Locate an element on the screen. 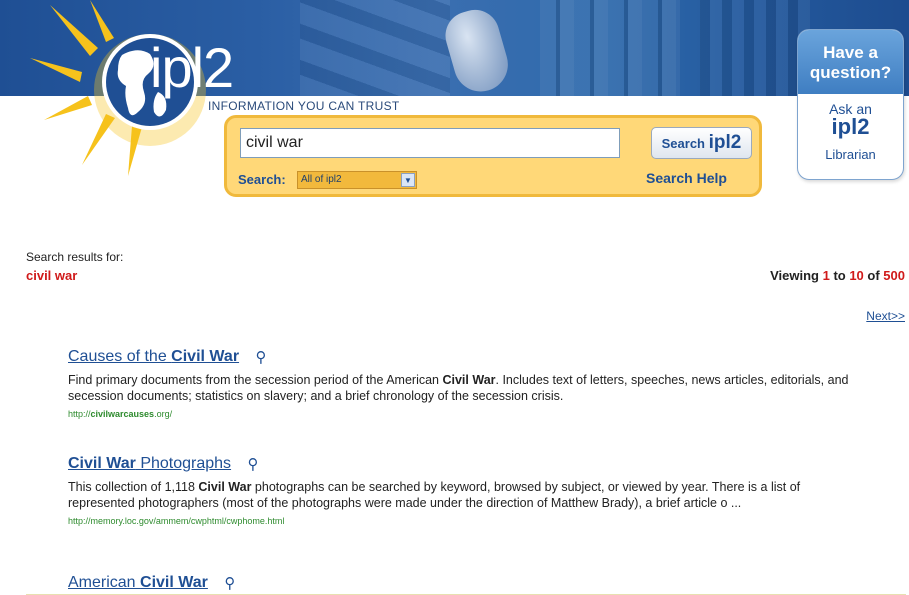 The height and width of the screenshot is (595, 909). shelf-graphic is located at coordinates (755, 48).